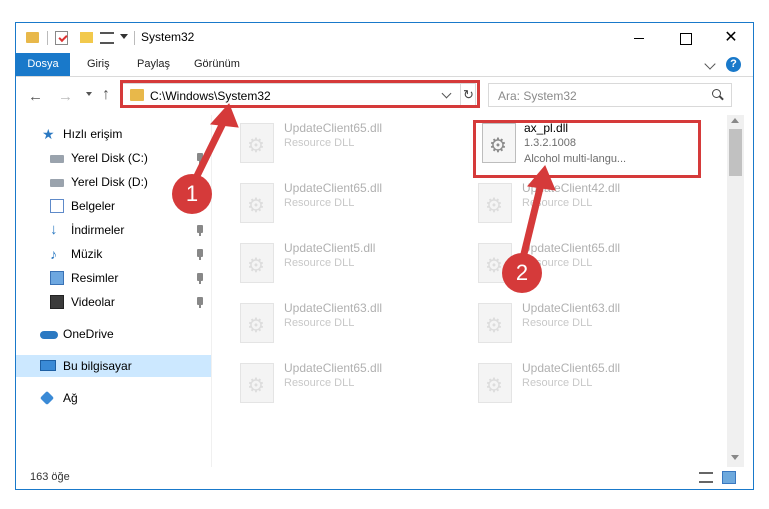 The image size is (769, 509). I want to click on sidebar-item-music: ♪ Müzik, so click(113, 254).